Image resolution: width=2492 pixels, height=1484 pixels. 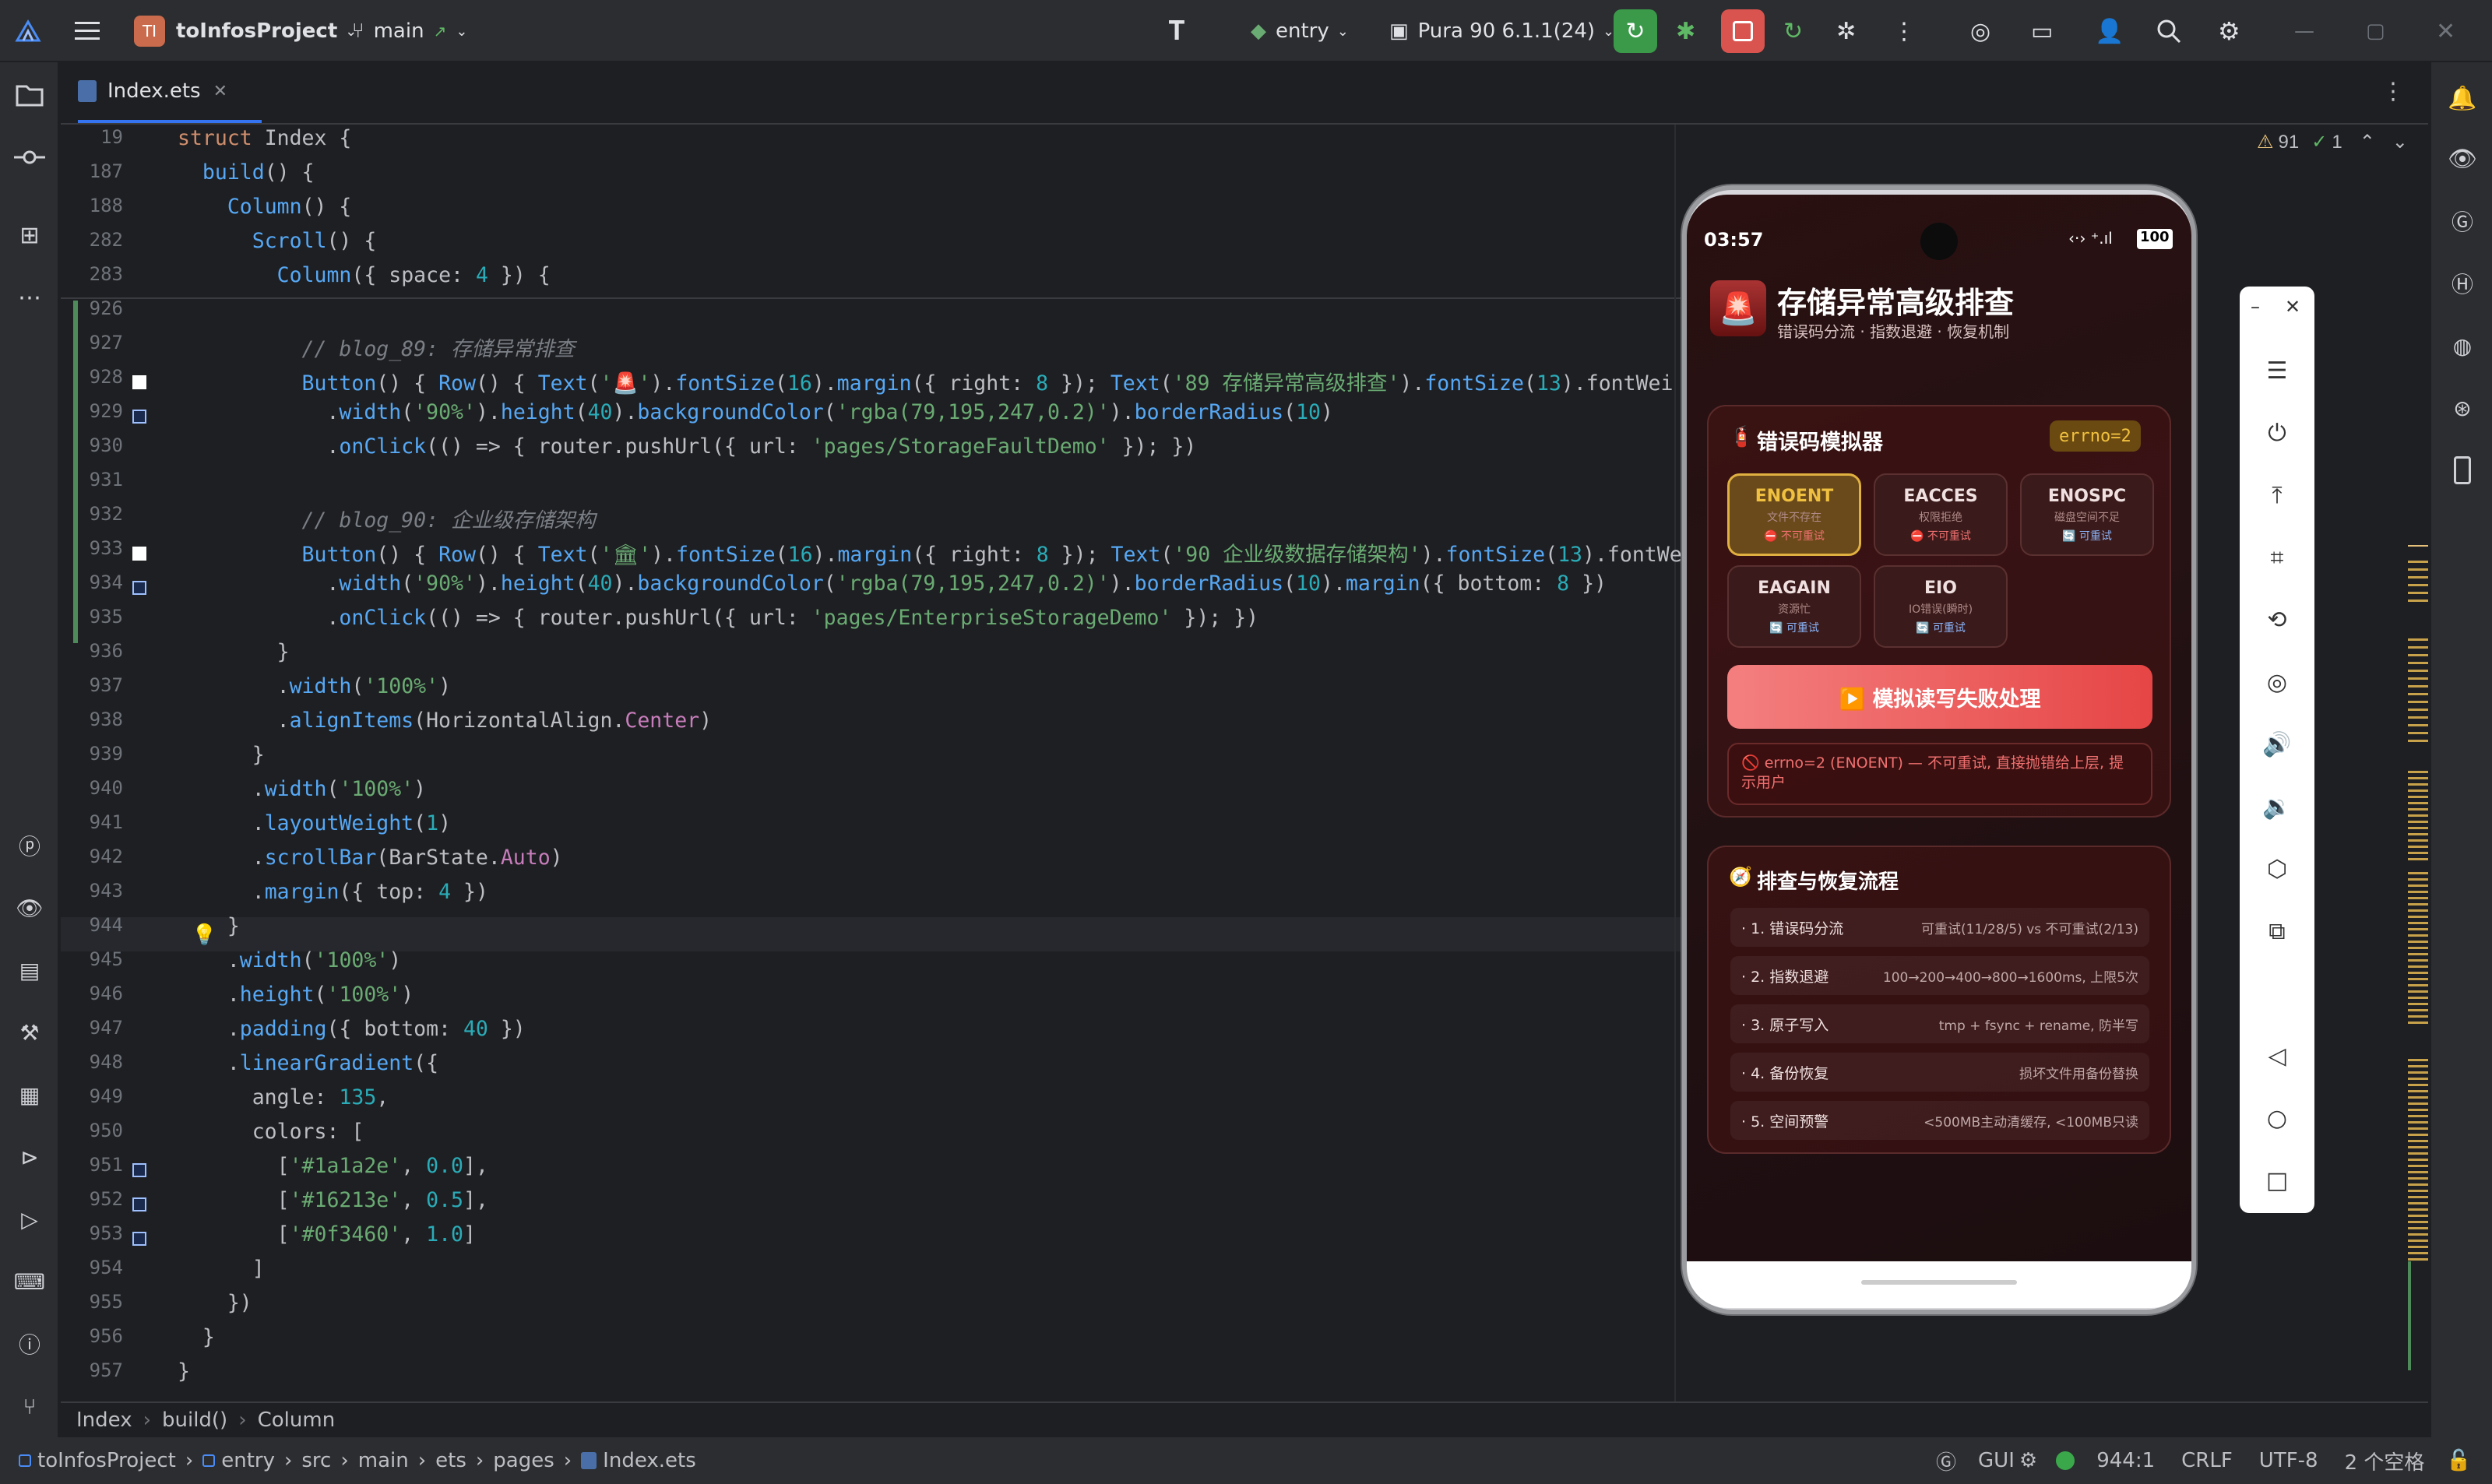 I want to click on line-number: 188, so click(x=92, y=206).